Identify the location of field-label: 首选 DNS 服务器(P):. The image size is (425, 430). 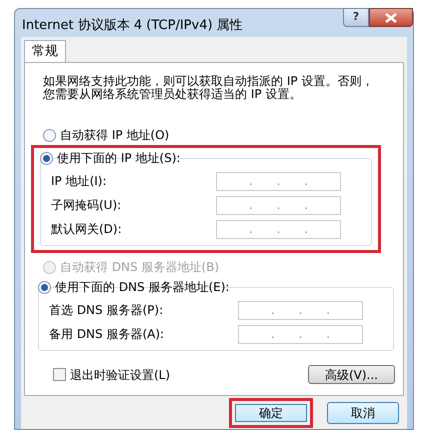
(106, 310).